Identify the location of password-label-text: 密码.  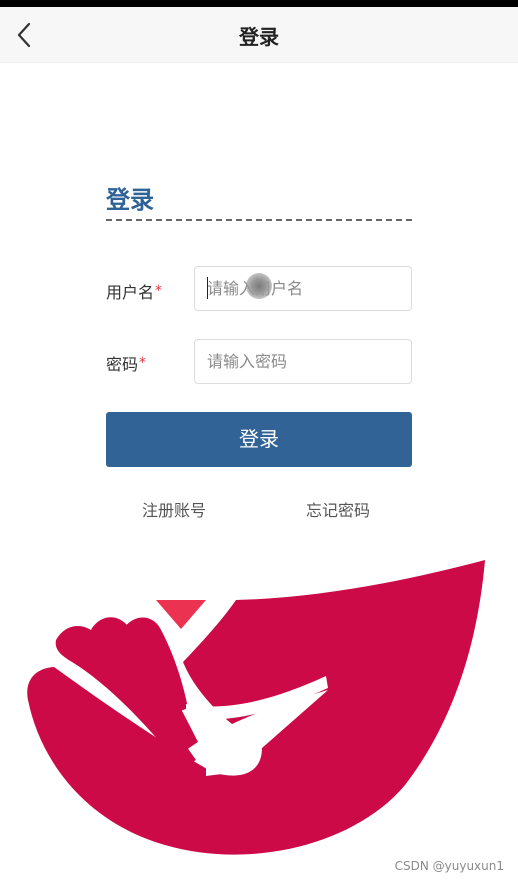
(122, 364).